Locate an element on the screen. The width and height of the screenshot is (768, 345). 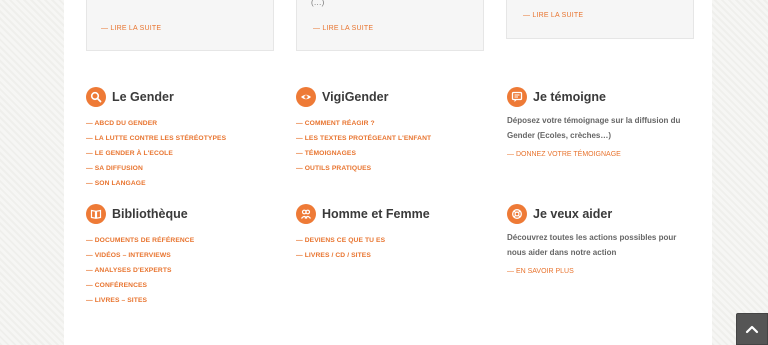
link-son-langage: — SON LANGAGE is located at coordinates (116, 183).